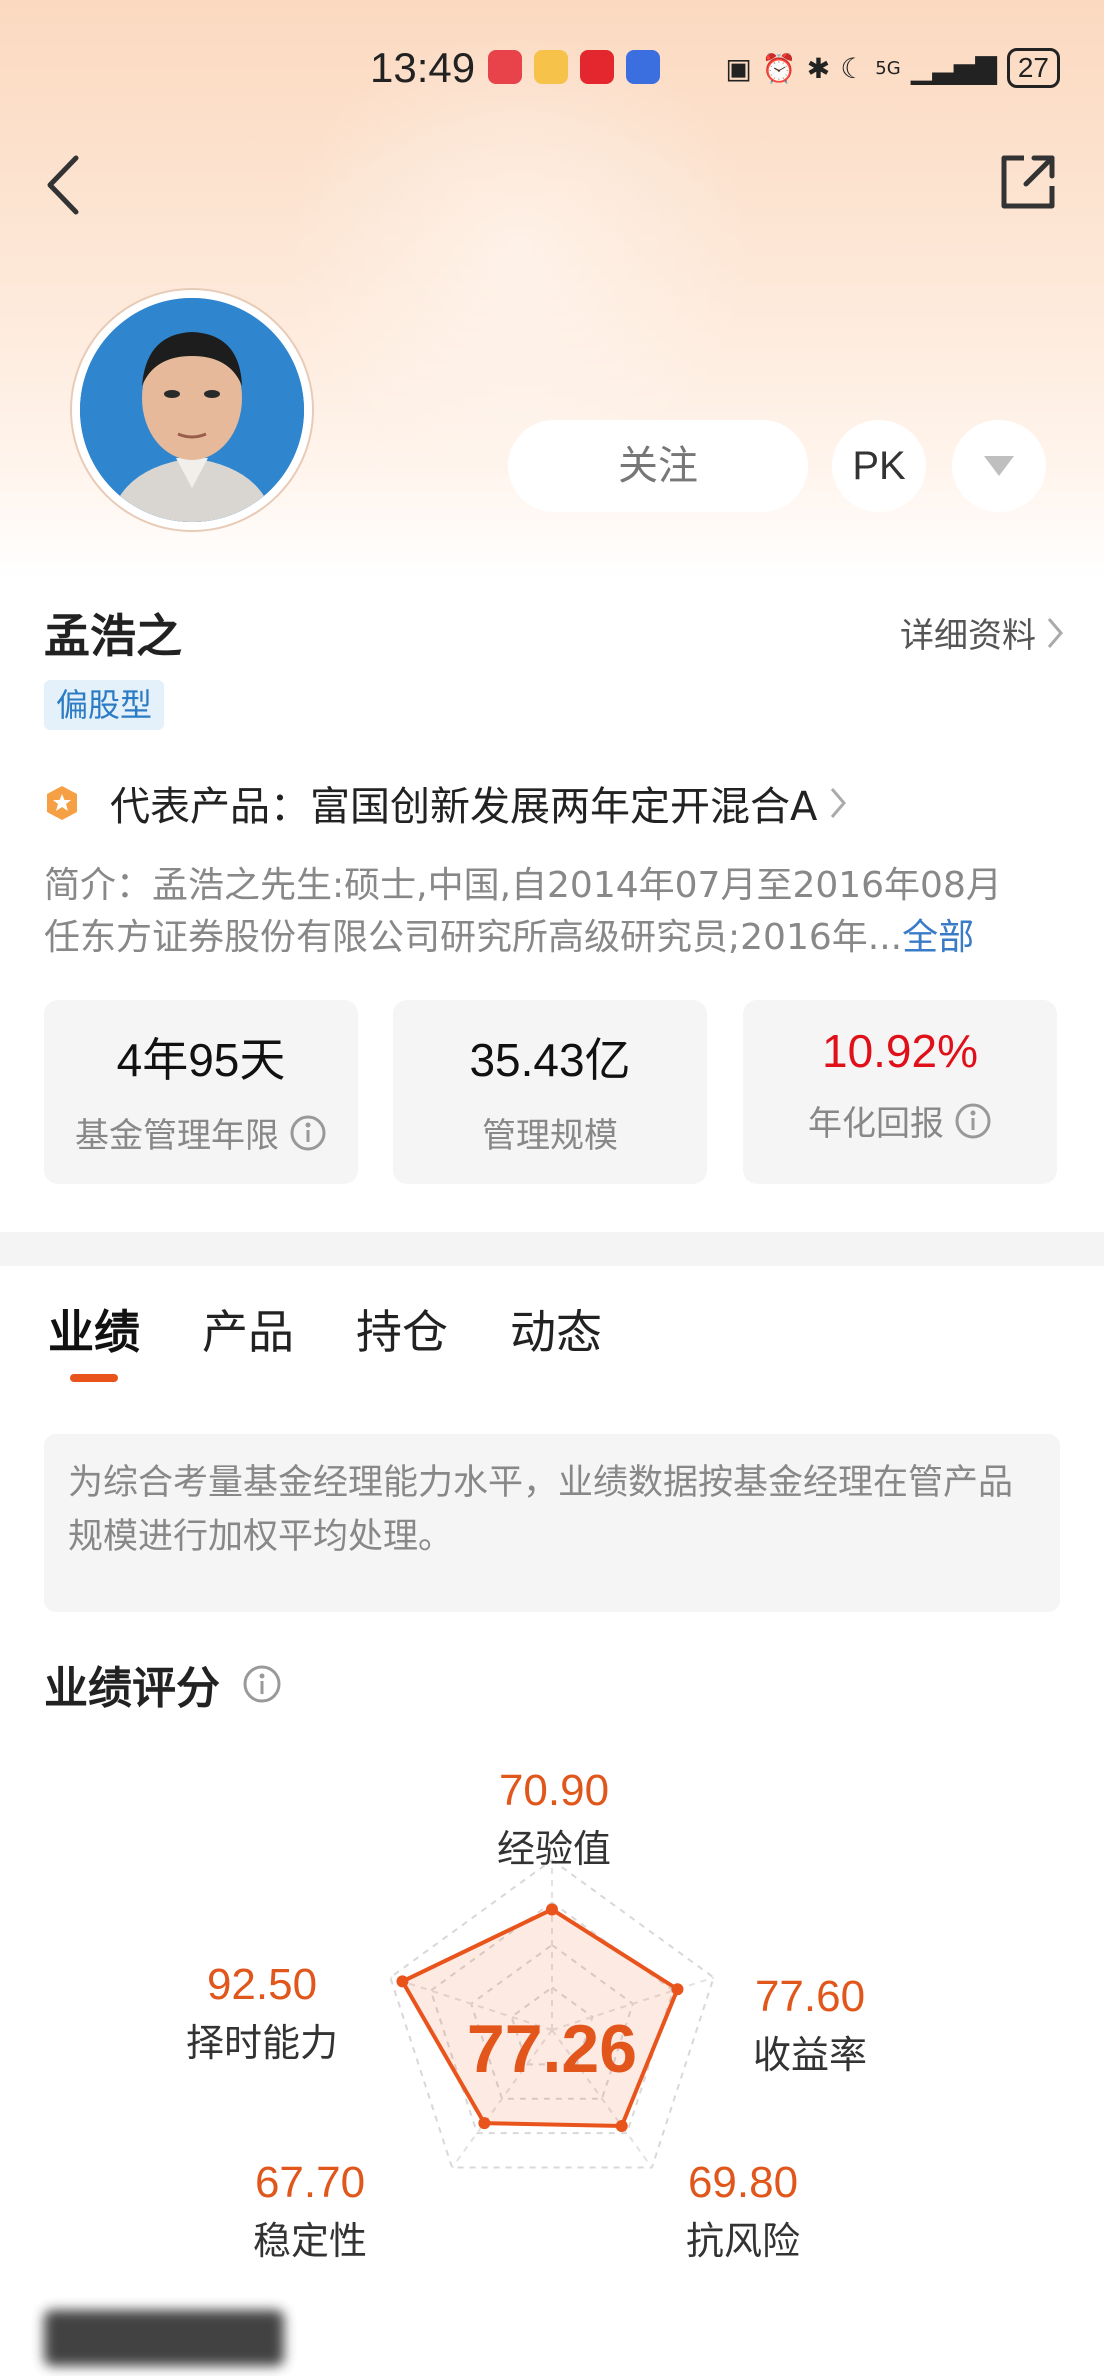 The image size is (1104, 2376). What do you see at coordinates (132, 1688) in the screenshot?
I see `score-title-label: 业绩评分` at bounding box center [132, 1688].